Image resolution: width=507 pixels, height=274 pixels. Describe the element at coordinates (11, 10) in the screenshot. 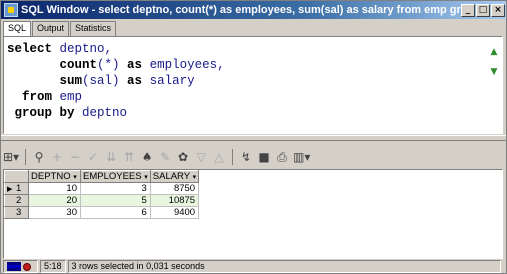

I see `sql-window-icon` at that location.